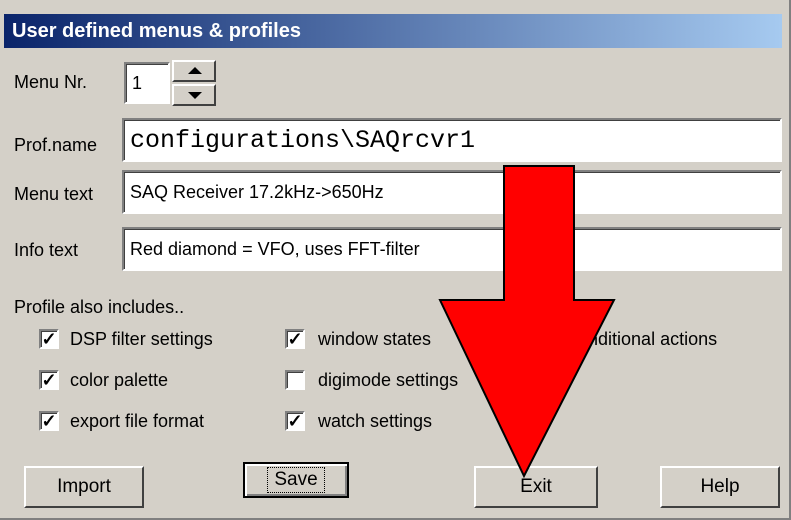  Describe the element at coordinates (452, 249) in the screenshot. I see `info-text-input: Red diamond = VFO, uses FFT-filter` at that location.